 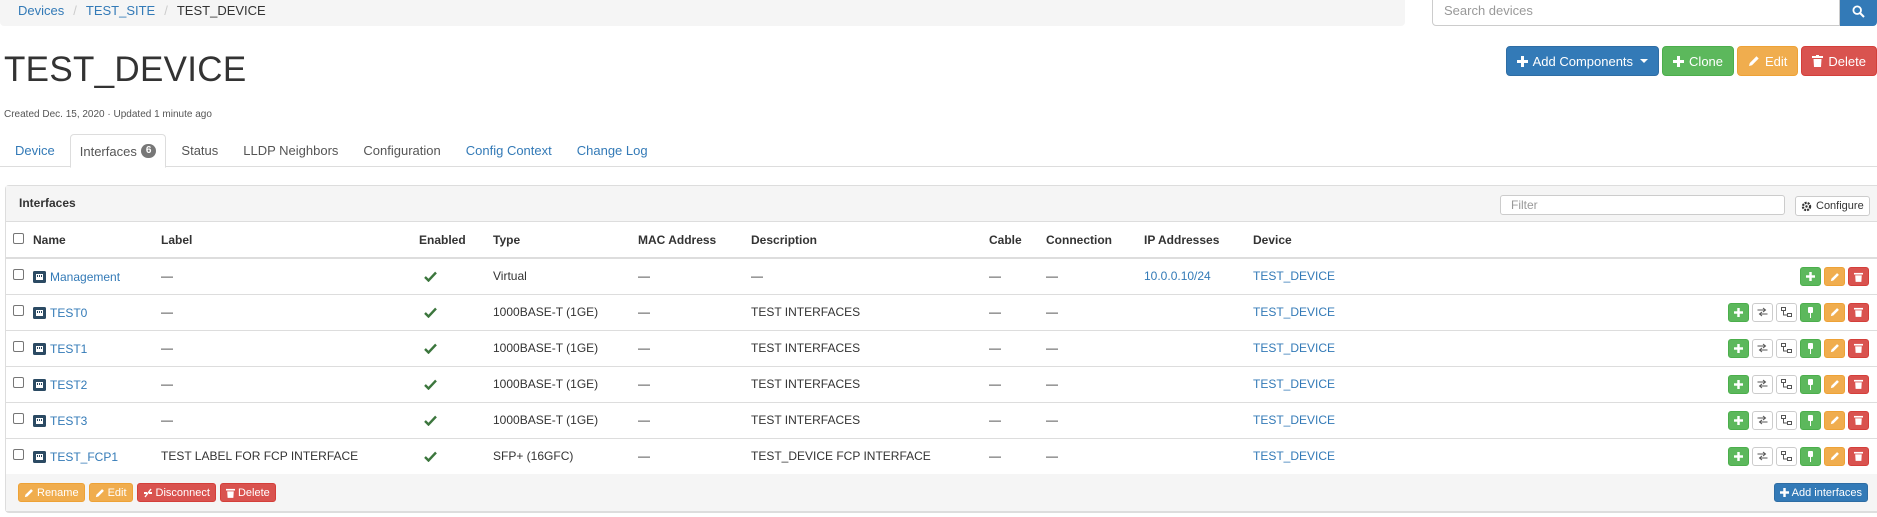 I want to click on column-header-type: Type, so click(x=561, y=240).